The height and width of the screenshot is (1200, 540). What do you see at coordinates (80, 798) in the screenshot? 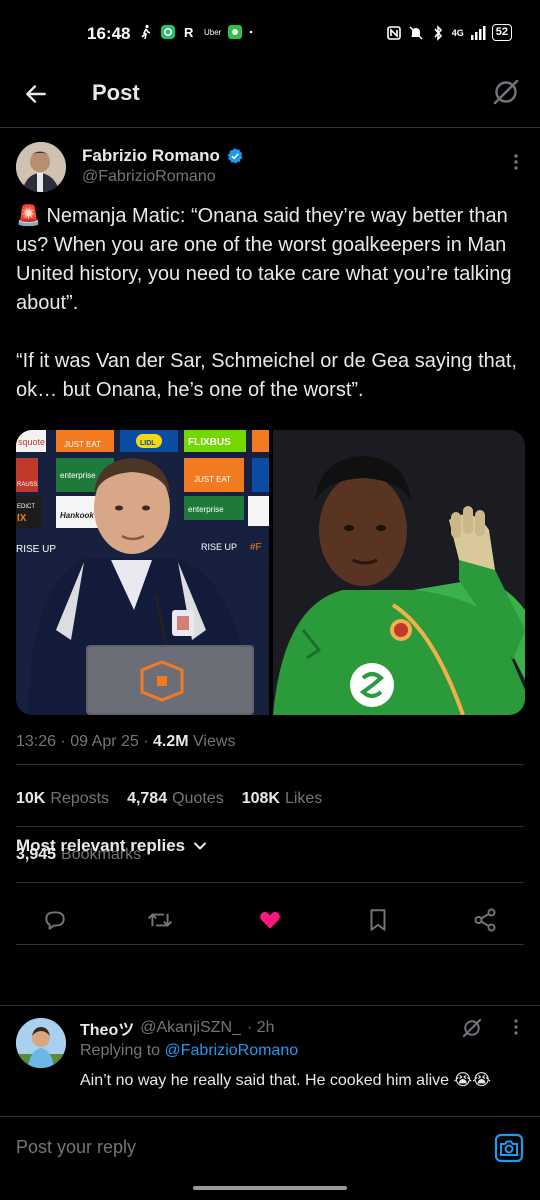
I see `reposts-label: Reposts` at bounding box center [80, 798].